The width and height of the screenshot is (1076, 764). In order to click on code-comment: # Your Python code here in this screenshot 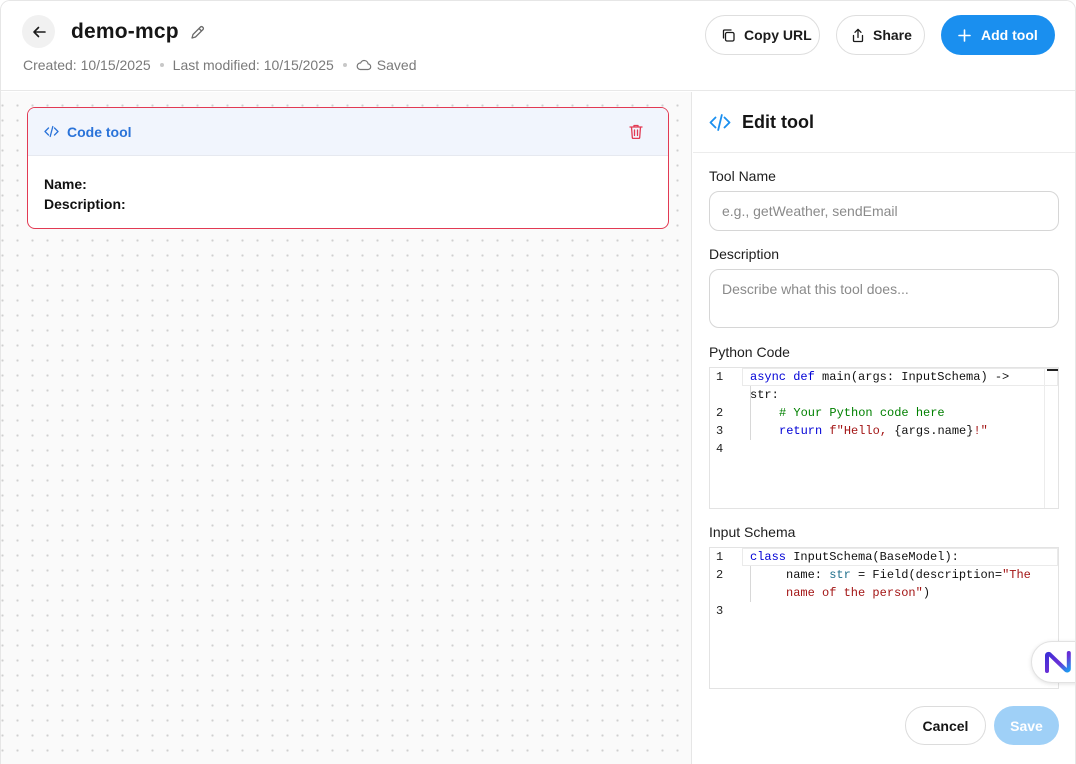, I will do `click(862, 413)`.